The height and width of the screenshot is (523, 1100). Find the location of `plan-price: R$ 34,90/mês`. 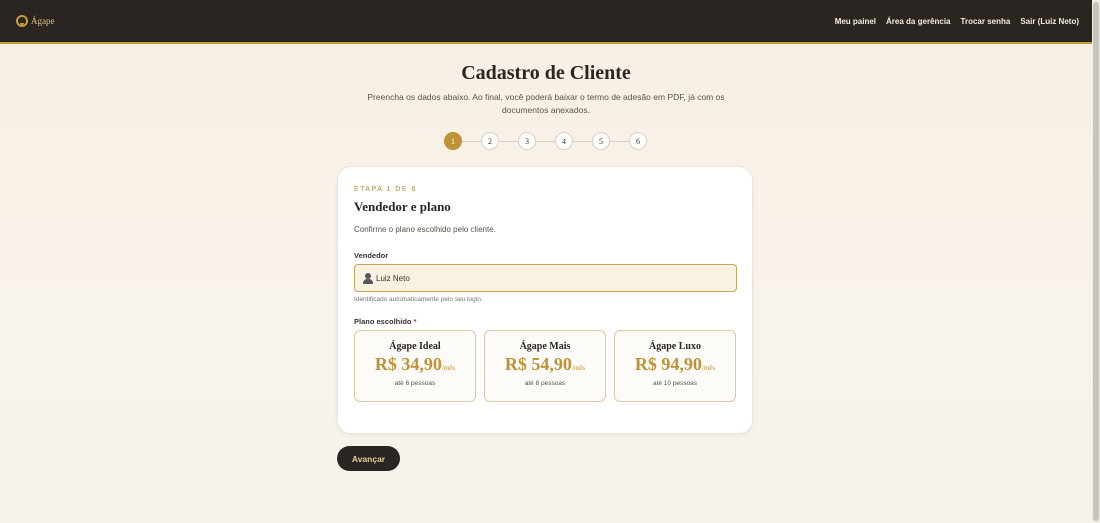

plan-price: R$ 34,90/mês is located at coordinates (415, 364).